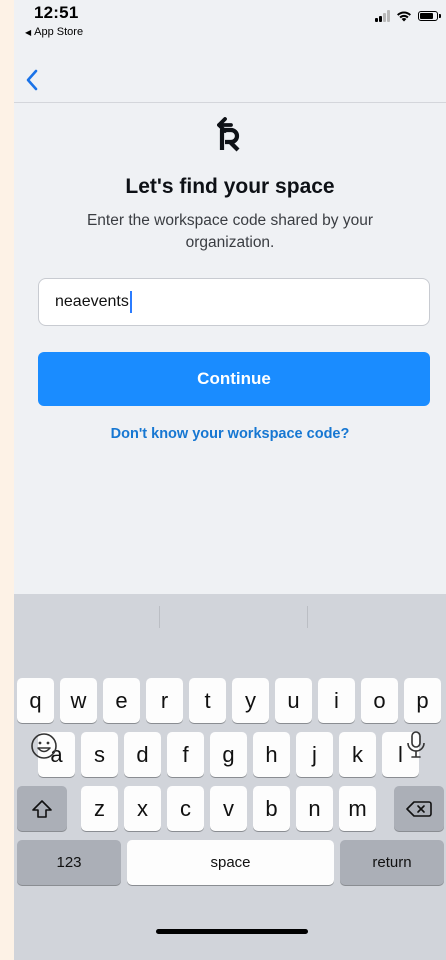 Image resolution: width=446 pixels, height=960 pixels. I want to click on nav-divider, so click(230, 102).